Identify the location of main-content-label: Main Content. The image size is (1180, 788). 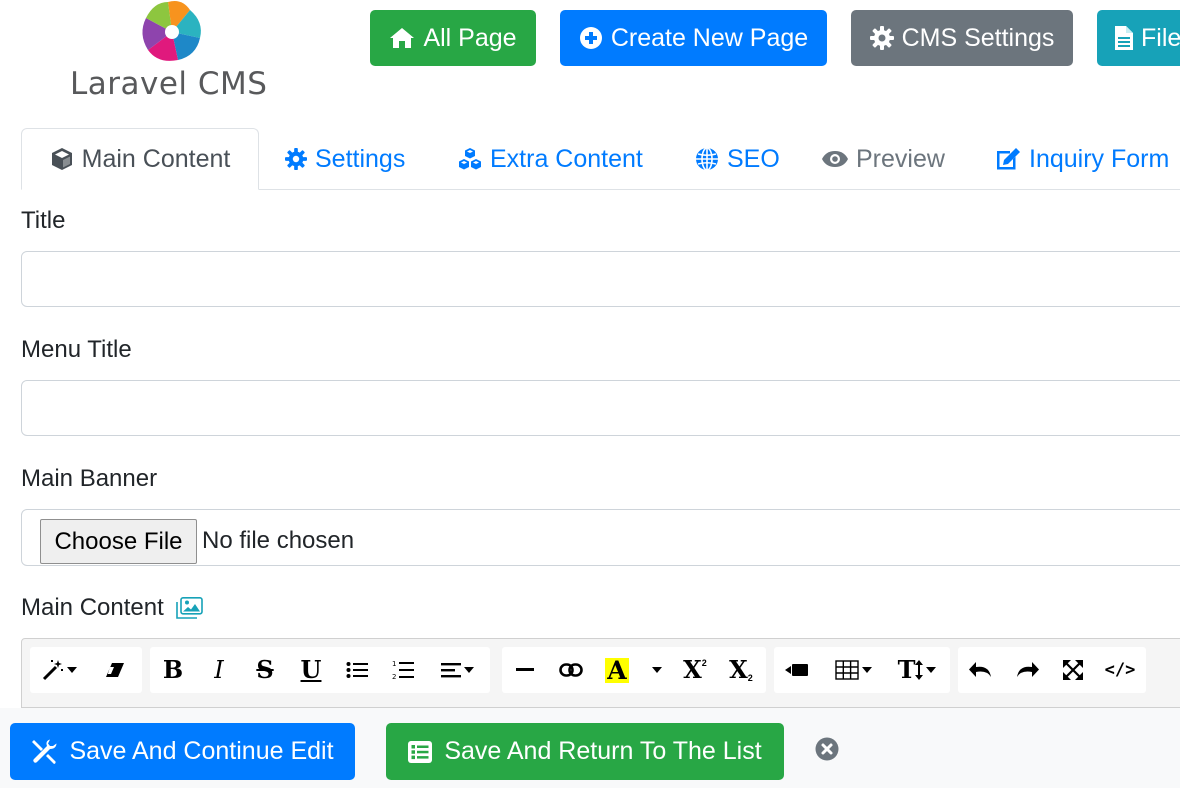
(92, 607).